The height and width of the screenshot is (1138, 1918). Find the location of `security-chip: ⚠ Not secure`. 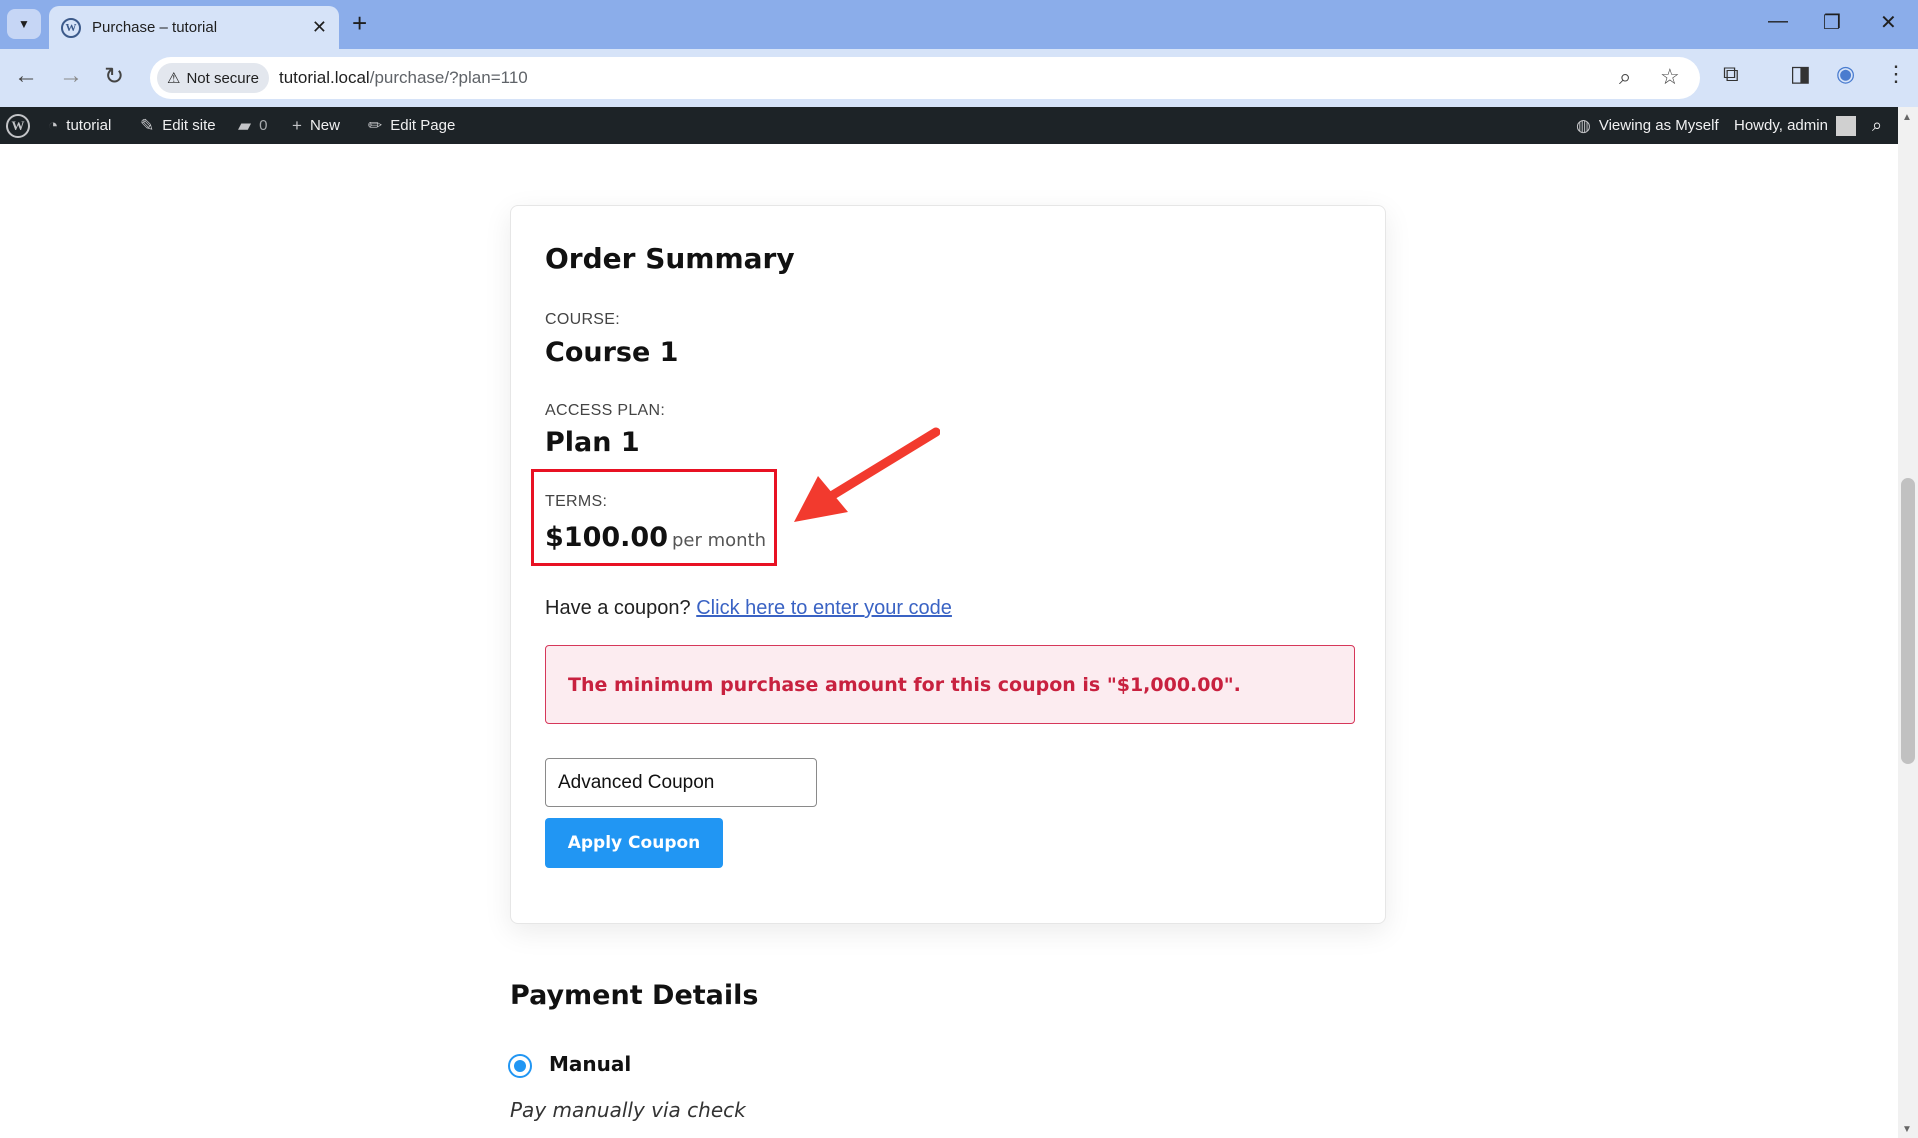

security-chip: ⚠ Not secure is located at coordinates (213, 78).